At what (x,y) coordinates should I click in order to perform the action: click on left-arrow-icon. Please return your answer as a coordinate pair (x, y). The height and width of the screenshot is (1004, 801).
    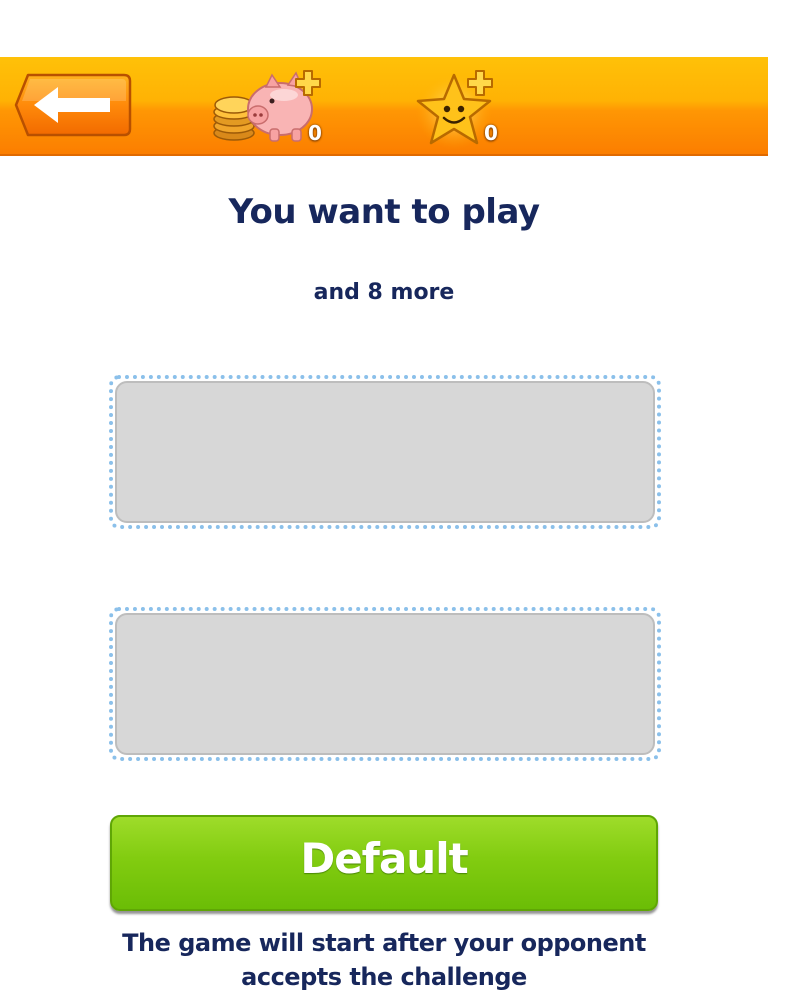
    Looking at the image, I should click on (73, 105).